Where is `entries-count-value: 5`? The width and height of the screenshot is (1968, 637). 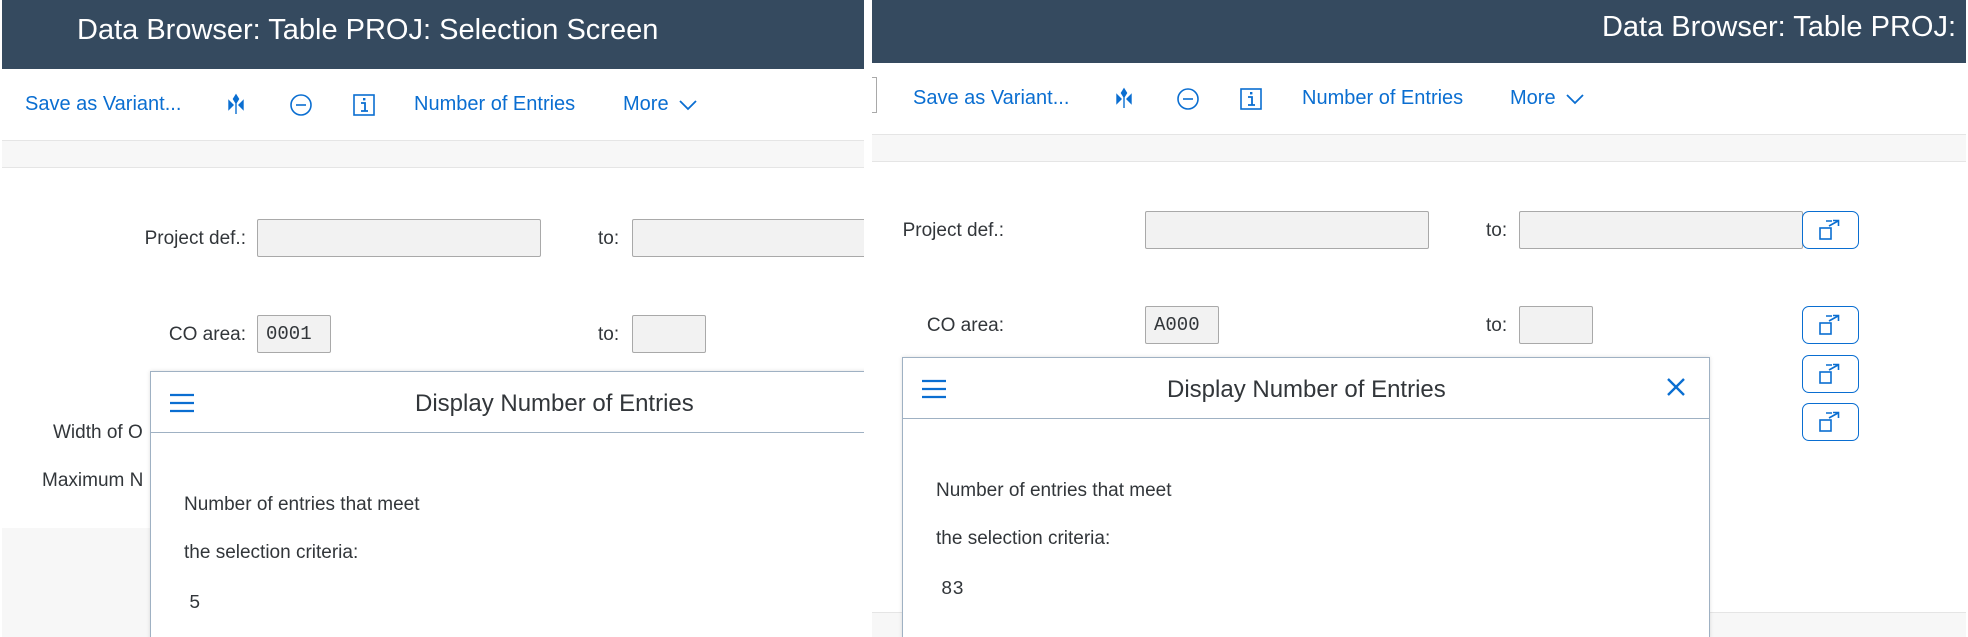 entries-count-value: 5 is located at coordinates (195, 603).